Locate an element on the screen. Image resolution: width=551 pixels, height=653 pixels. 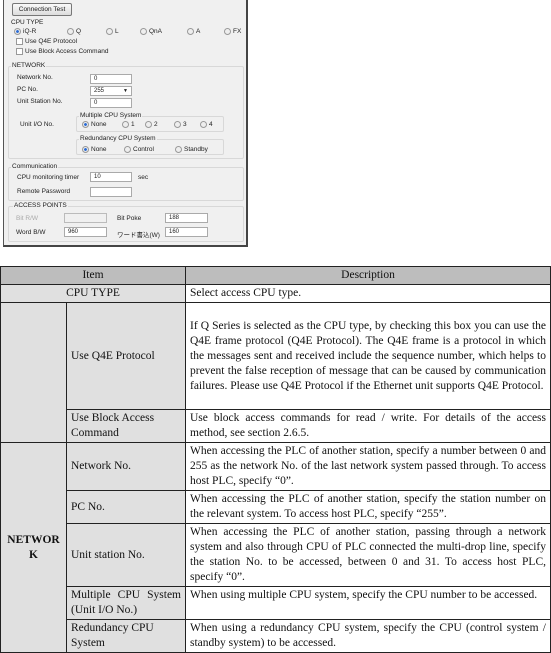
radio-label: L is located at coordinates (117, 31).